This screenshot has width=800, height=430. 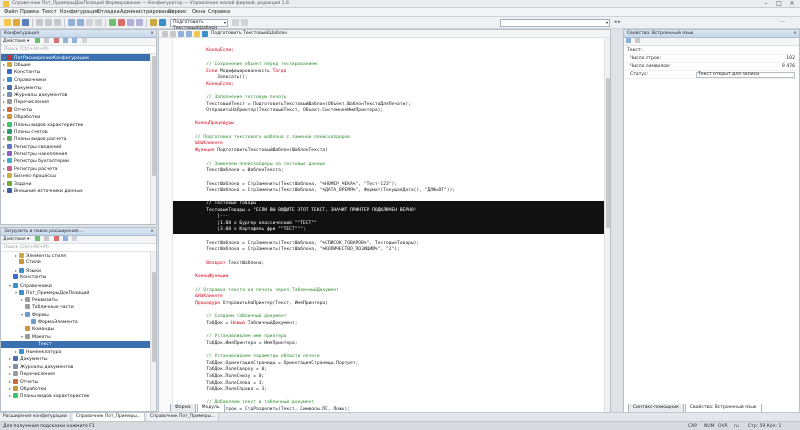 What do you see at coordinates (39, 22) in the screenshot?
I see `cut-icon` at bounding box center [39, 22].